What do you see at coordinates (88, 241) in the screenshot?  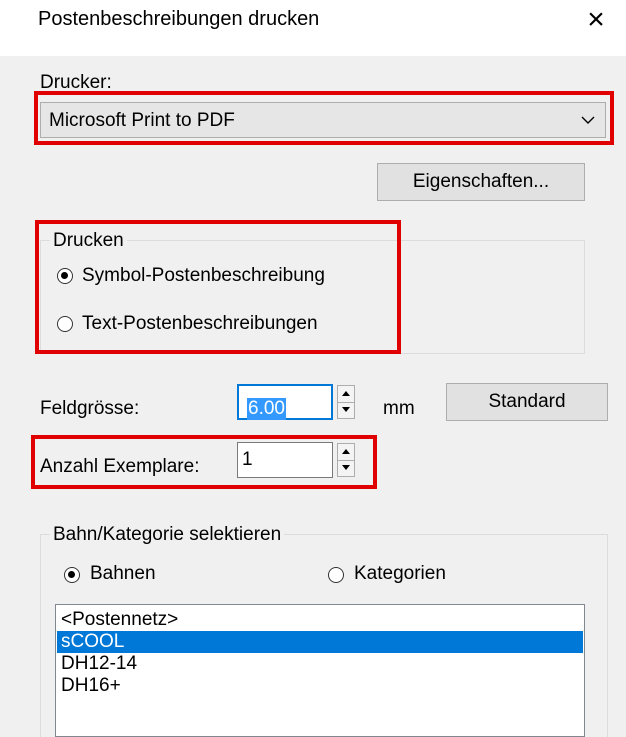 I see `print-group-label: Drucken` at bounding box center [88, 241].